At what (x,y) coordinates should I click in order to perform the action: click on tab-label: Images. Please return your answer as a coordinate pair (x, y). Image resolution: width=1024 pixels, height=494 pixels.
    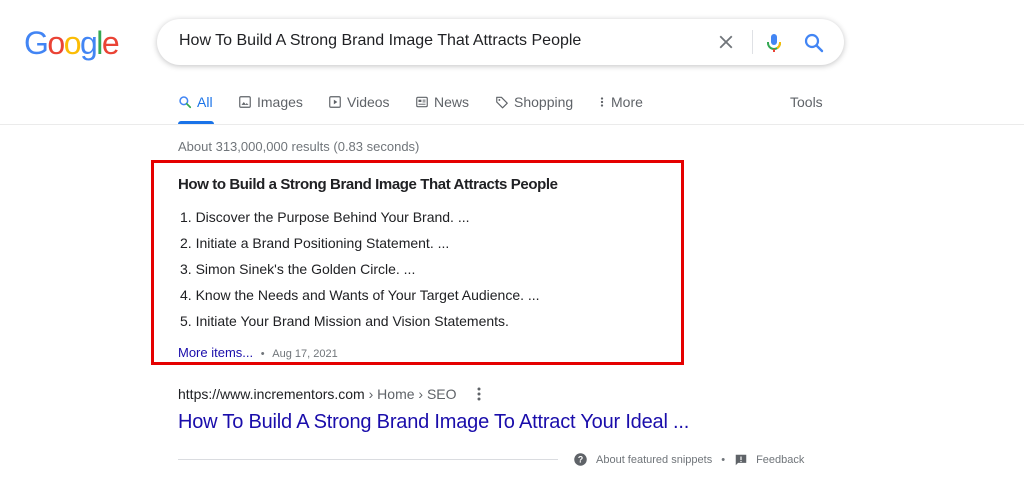
    Looking at the image, I should click on (280, 102).